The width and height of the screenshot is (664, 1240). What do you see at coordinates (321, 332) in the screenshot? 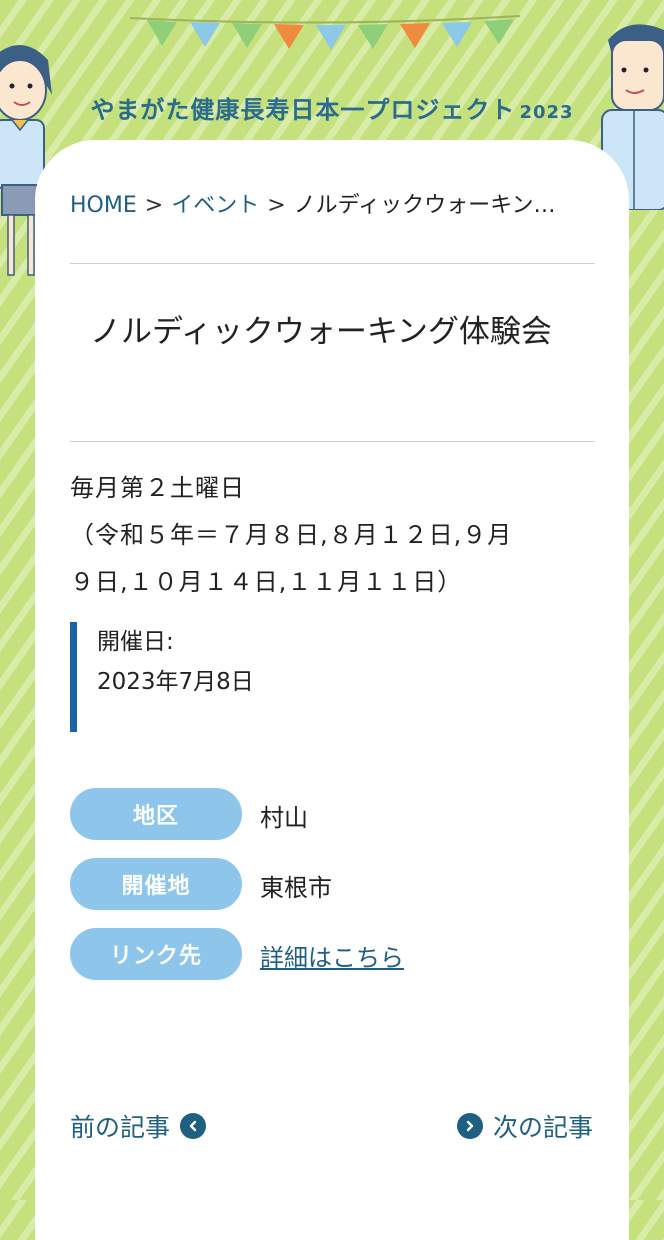
I see `article-title: ノルディックウォーキング体験会` at bounding box center [321, 332].